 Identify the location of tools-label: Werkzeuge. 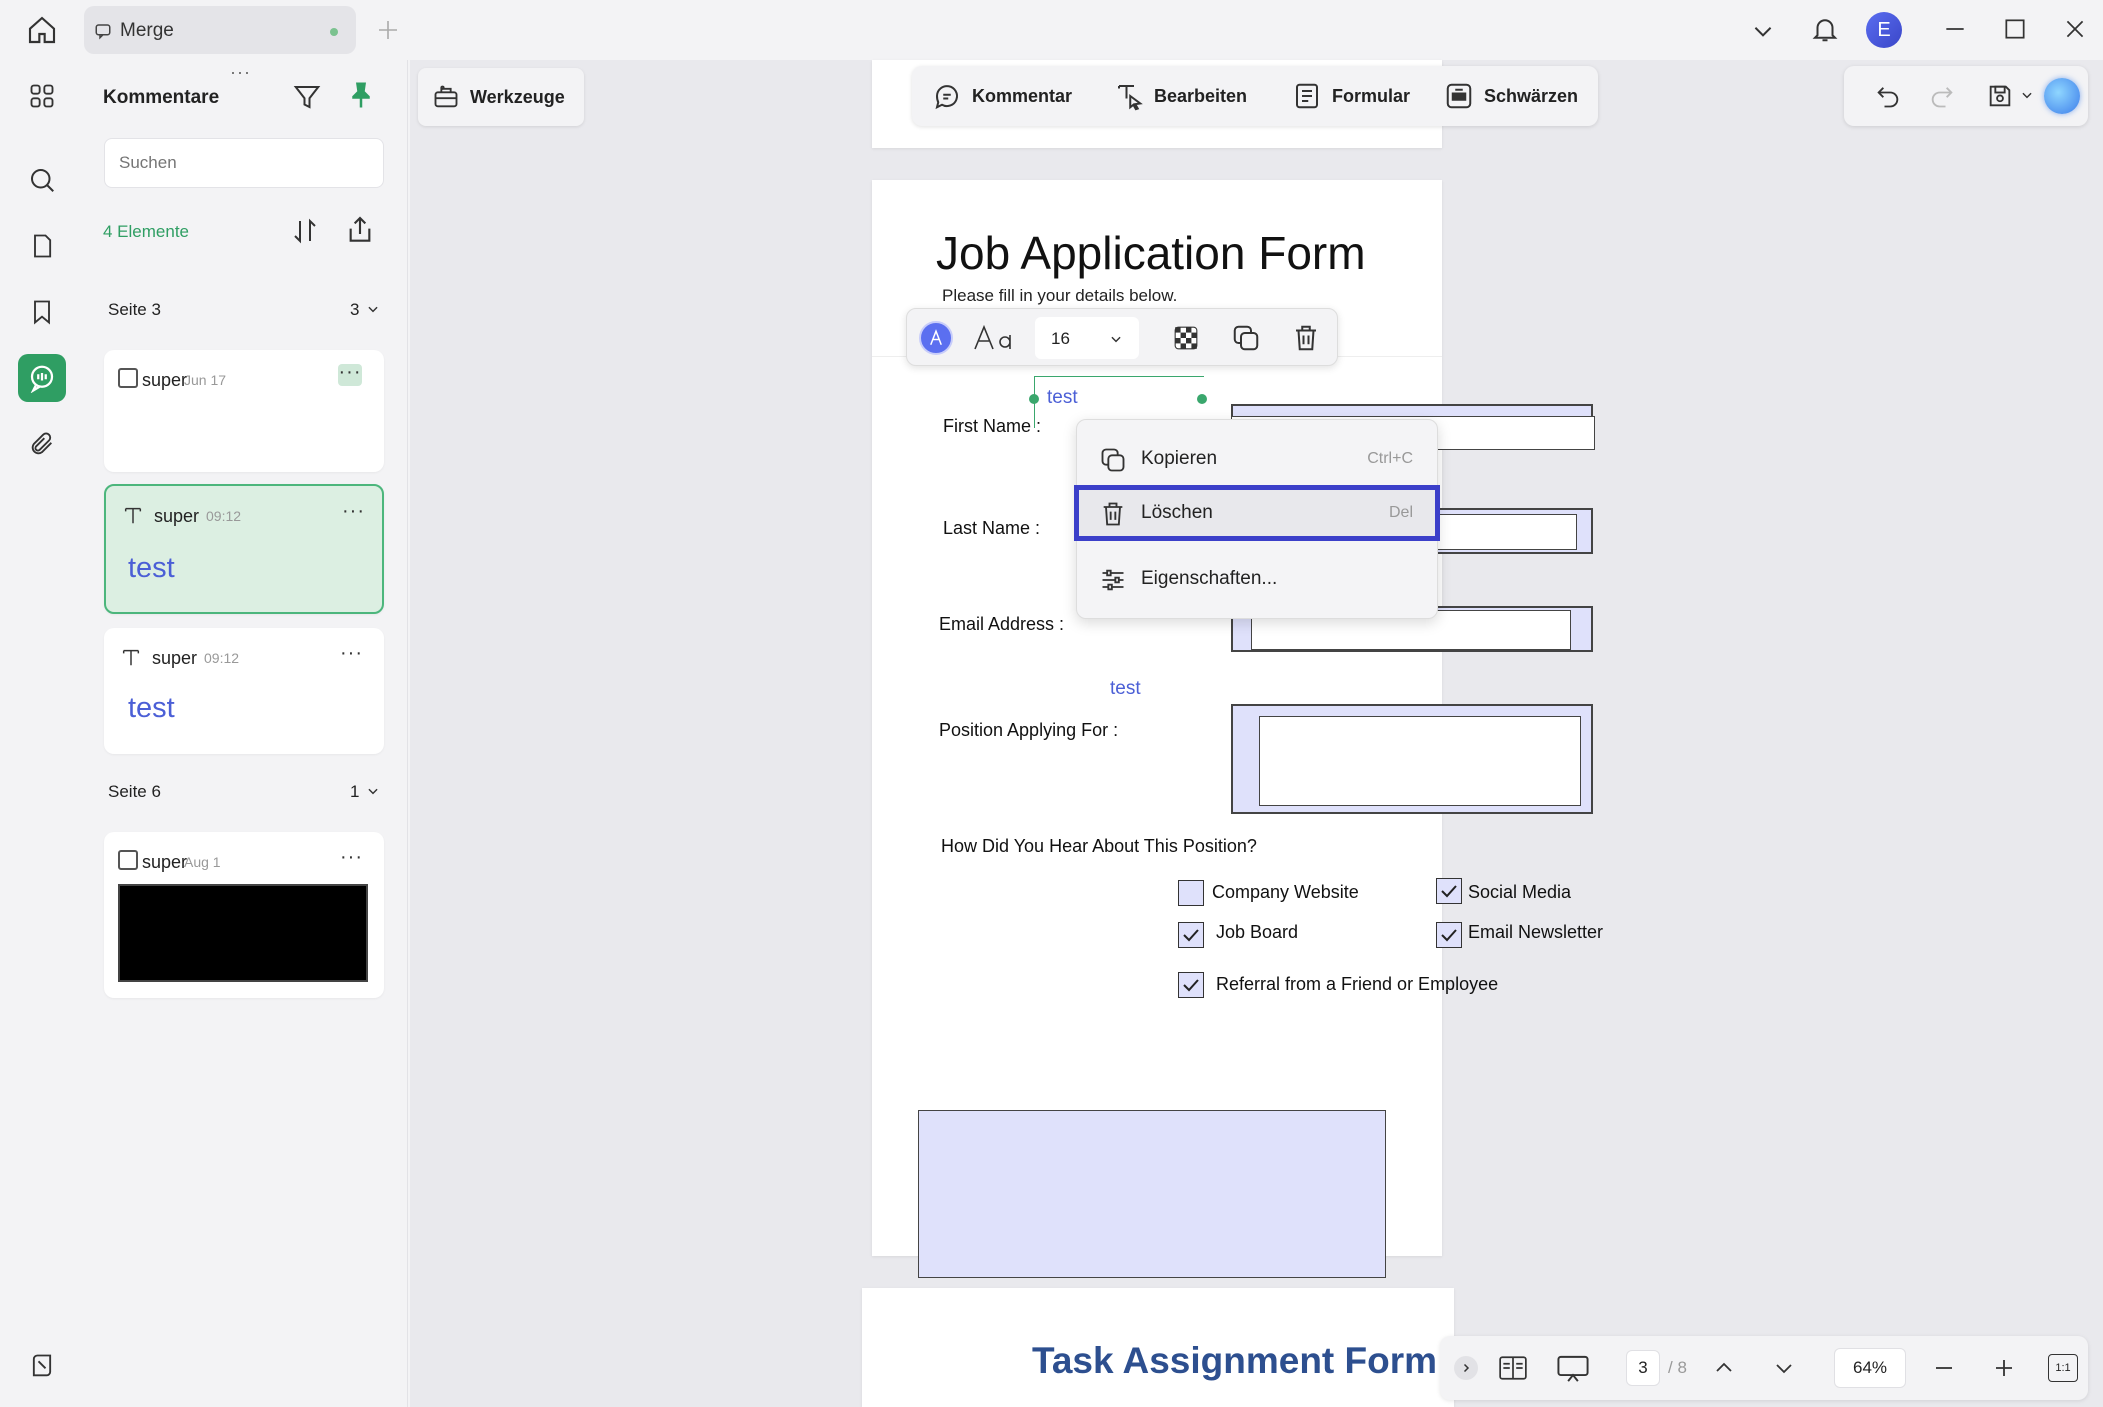
(517, 96).